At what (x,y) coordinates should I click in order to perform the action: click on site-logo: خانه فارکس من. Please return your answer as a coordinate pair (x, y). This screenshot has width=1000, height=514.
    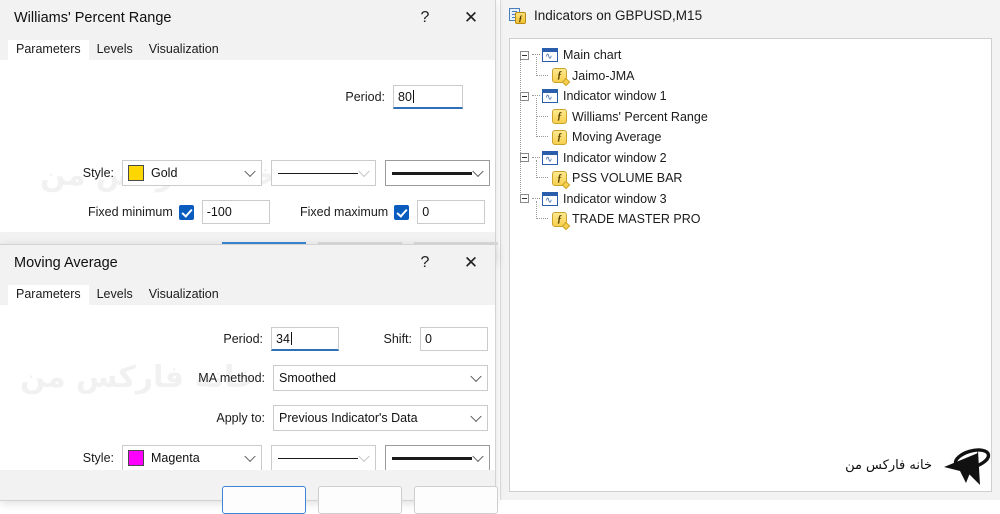
    Looking at the image, I should click on (918, 465).